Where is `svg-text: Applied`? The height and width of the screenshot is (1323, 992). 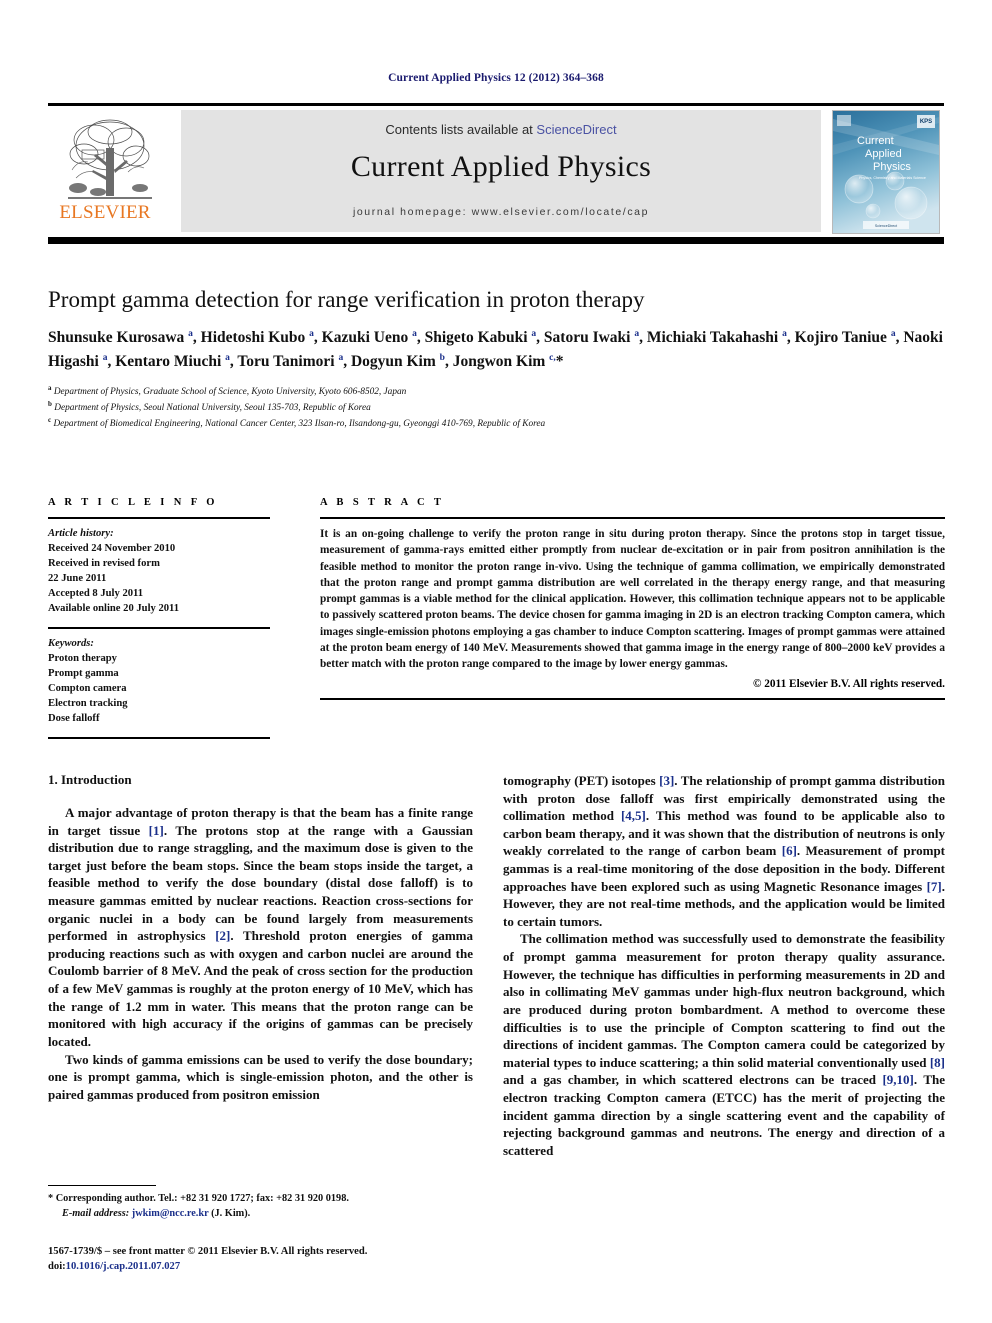 svg-text: Applied is located at coordinates (883, 154).